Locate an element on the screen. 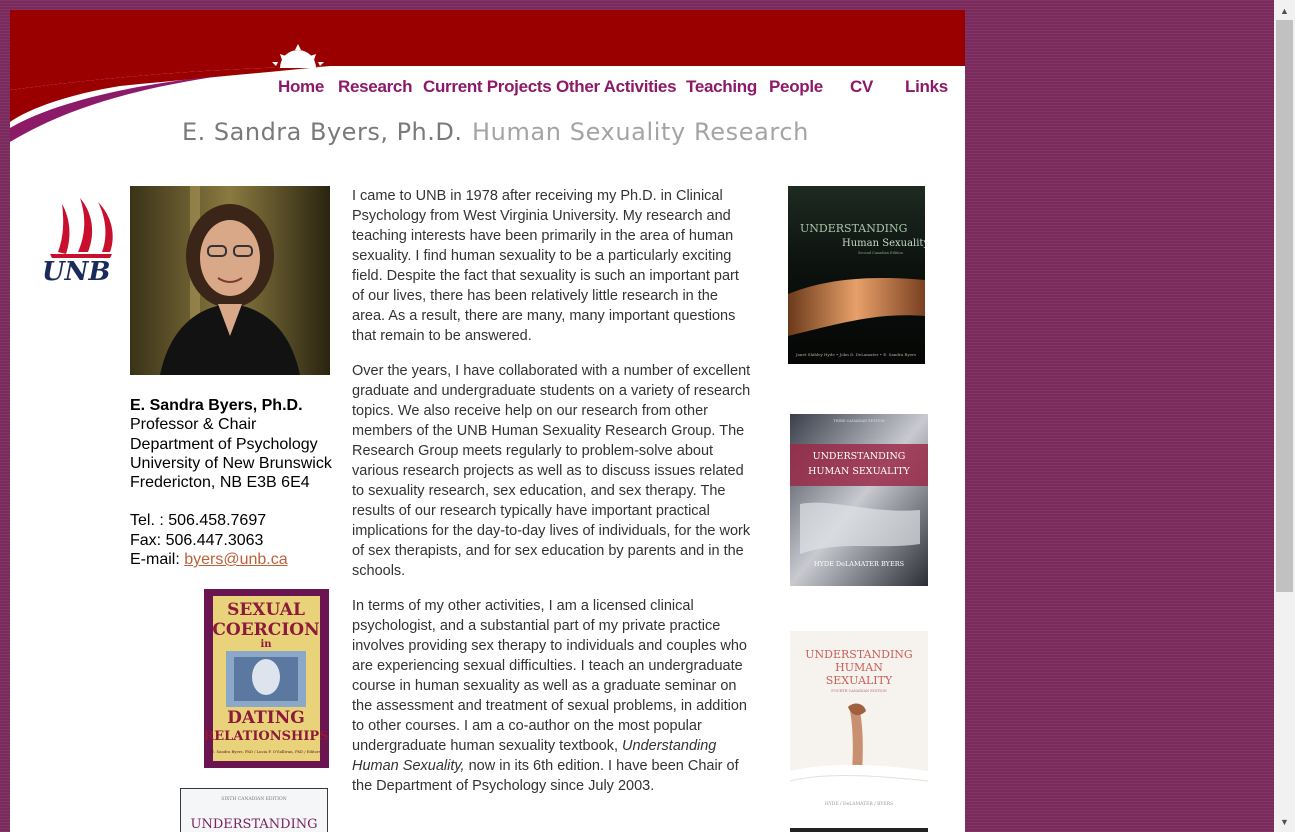 This screenshot has height=832, width=1295. svg-text: DATING is located at coordinates (266, 718).